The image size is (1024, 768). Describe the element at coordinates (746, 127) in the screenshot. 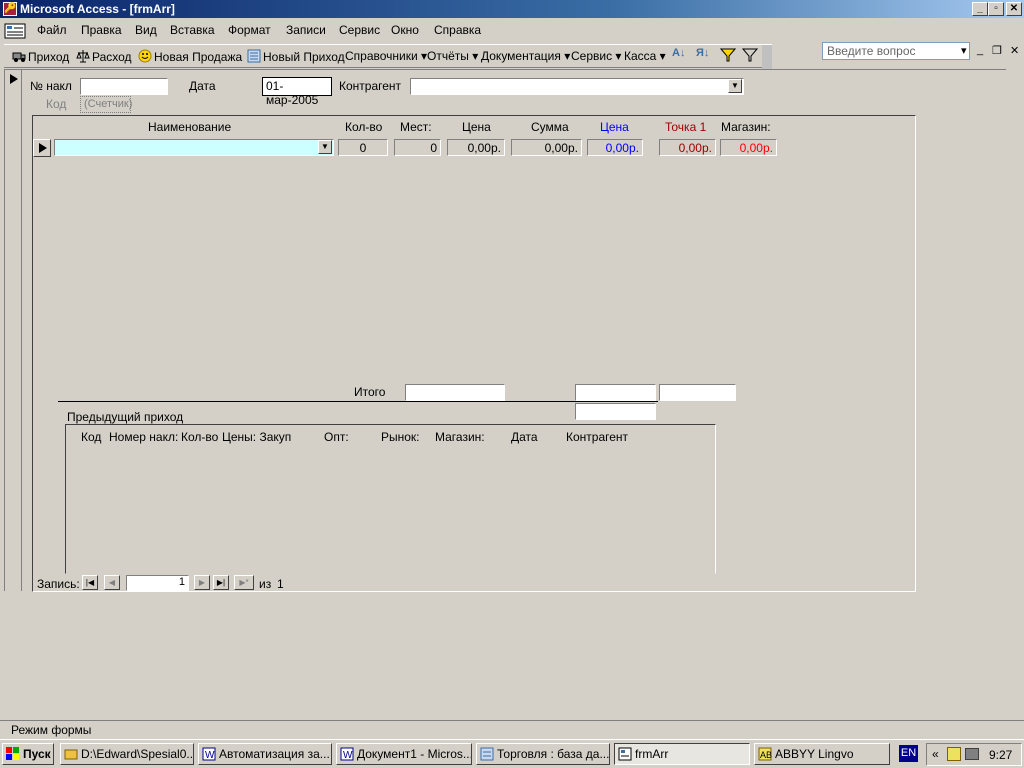

I see `col-header-shop: Магазин:` at that location.